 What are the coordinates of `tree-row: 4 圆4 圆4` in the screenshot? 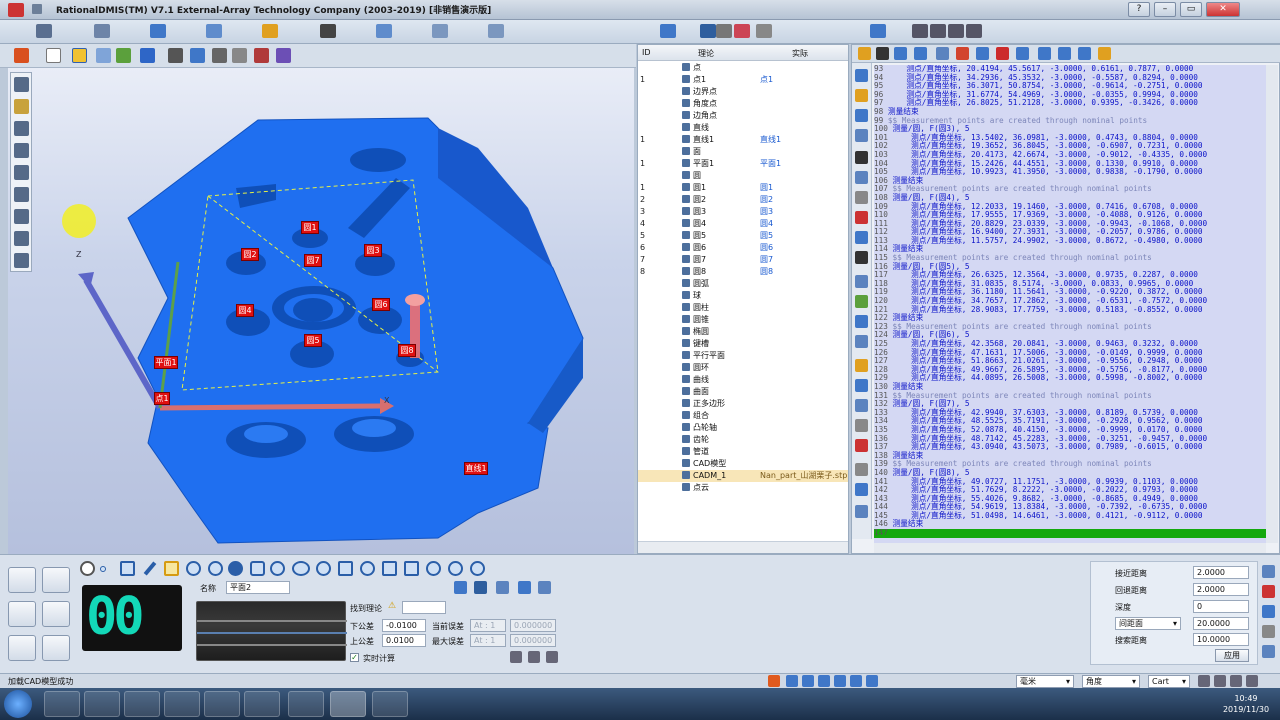 It's located at (743, 224).